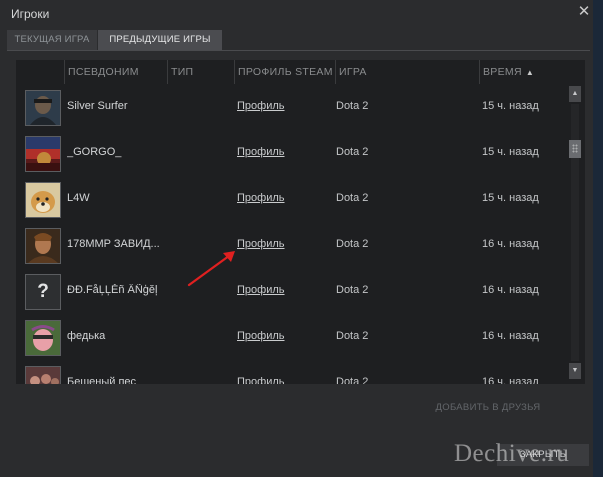 The height and width of the screenshot is (477, 603). What do you see at coordinates (291, 338) in the screenshot?
I see `table-row: федька Профиль Dota 2 16 ч. назад` at bounding box center [291, 338].